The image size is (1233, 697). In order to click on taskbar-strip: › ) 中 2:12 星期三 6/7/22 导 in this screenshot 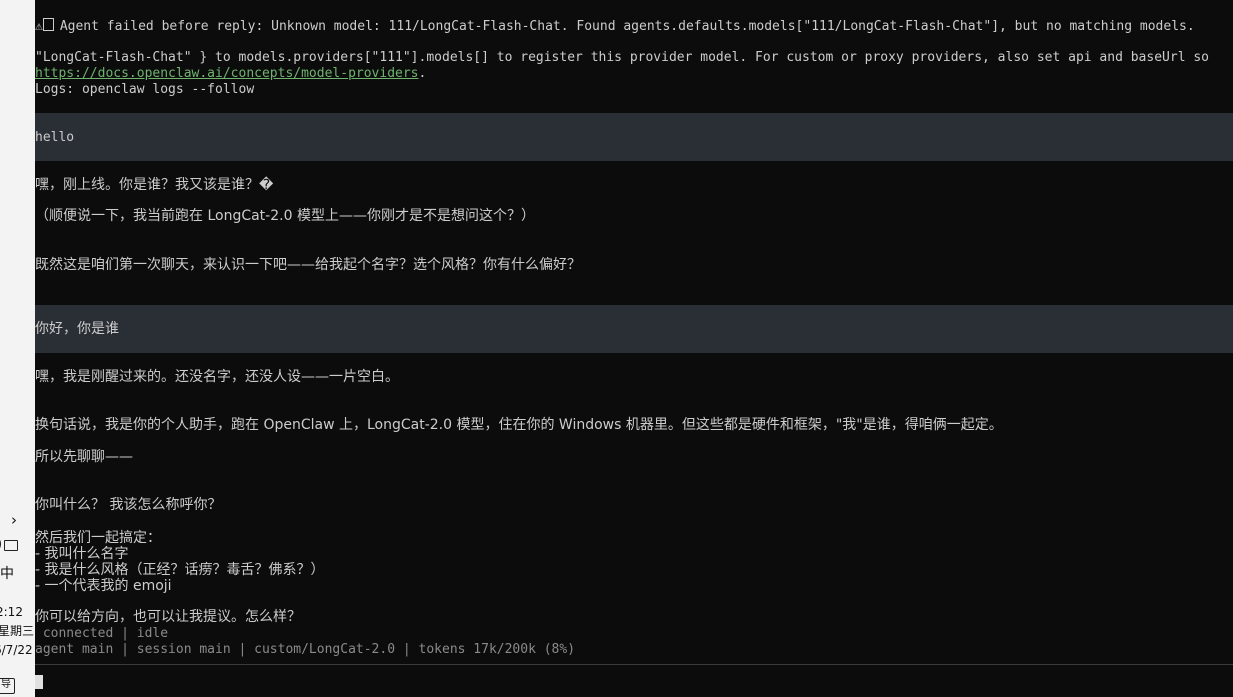, I will do `click(17, 348)`.